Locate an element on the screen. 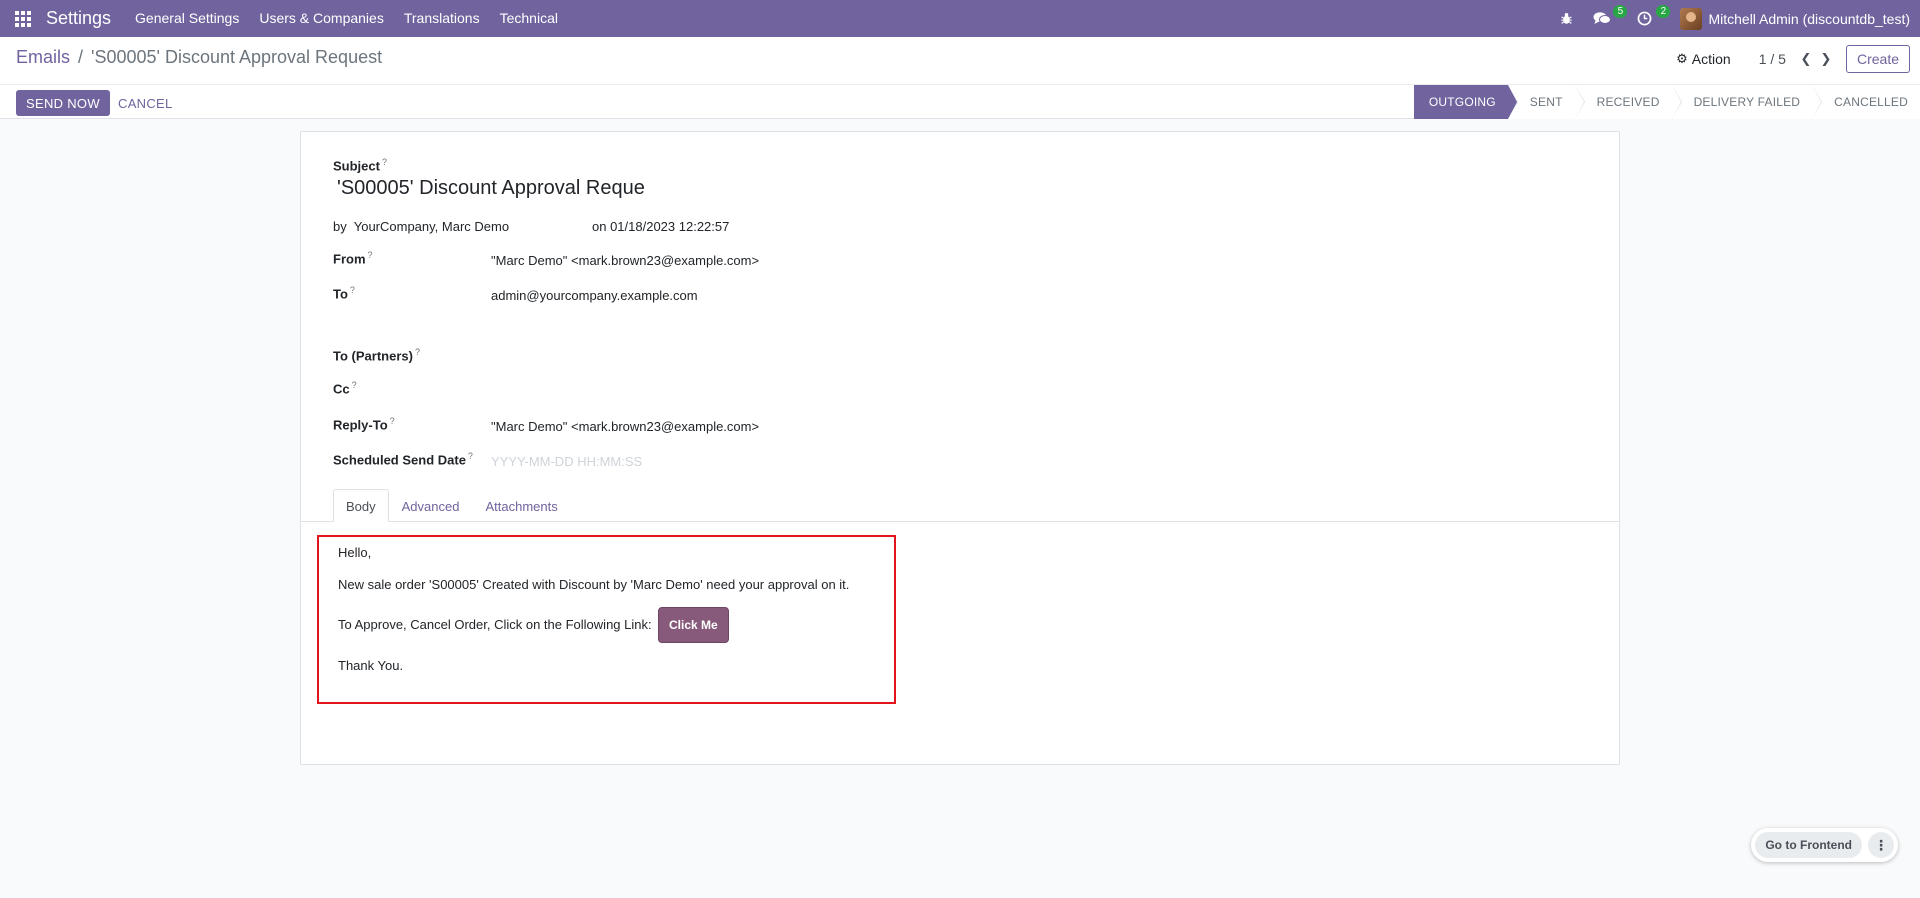 The height and width of the screenshot is (898, 1920). tab-body: Body is located at coordinates (361, 505).